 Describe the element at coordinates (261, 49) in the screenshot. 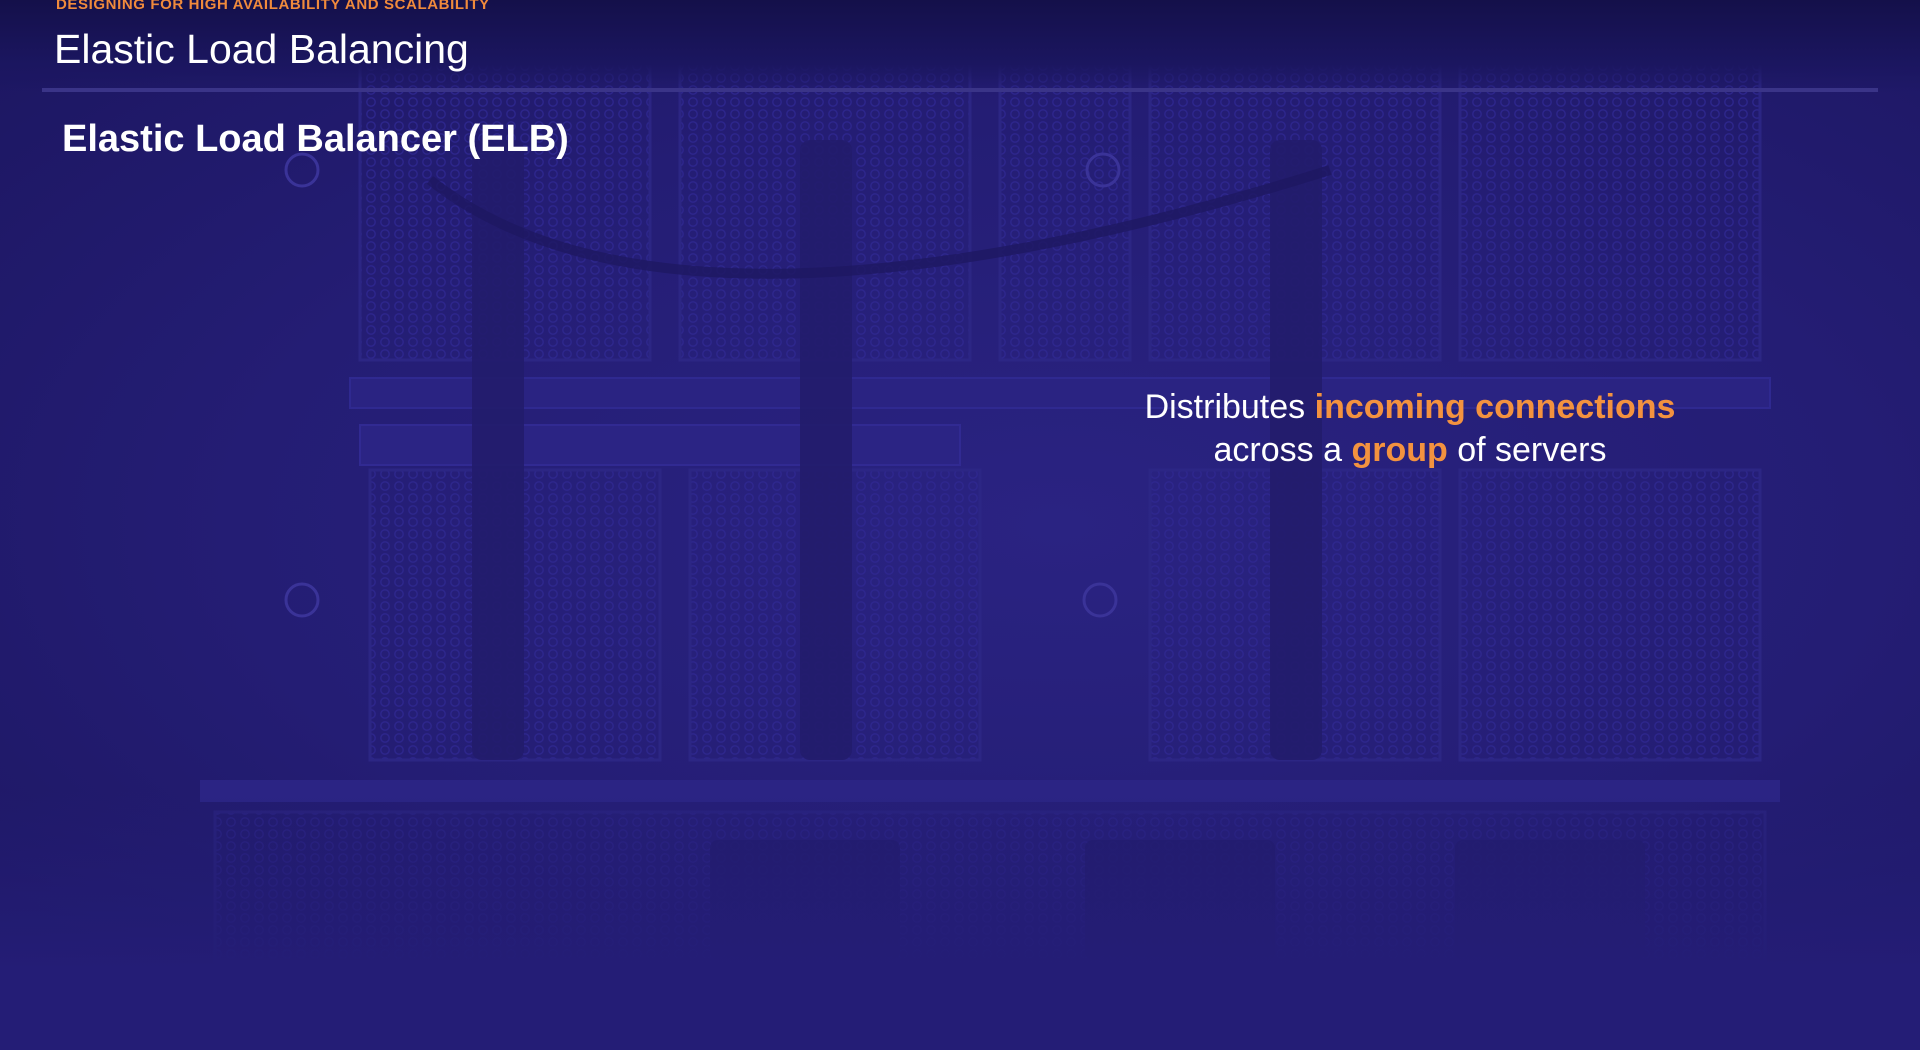

I see `slide-header-title: Elastic Load Balancing` at that location.